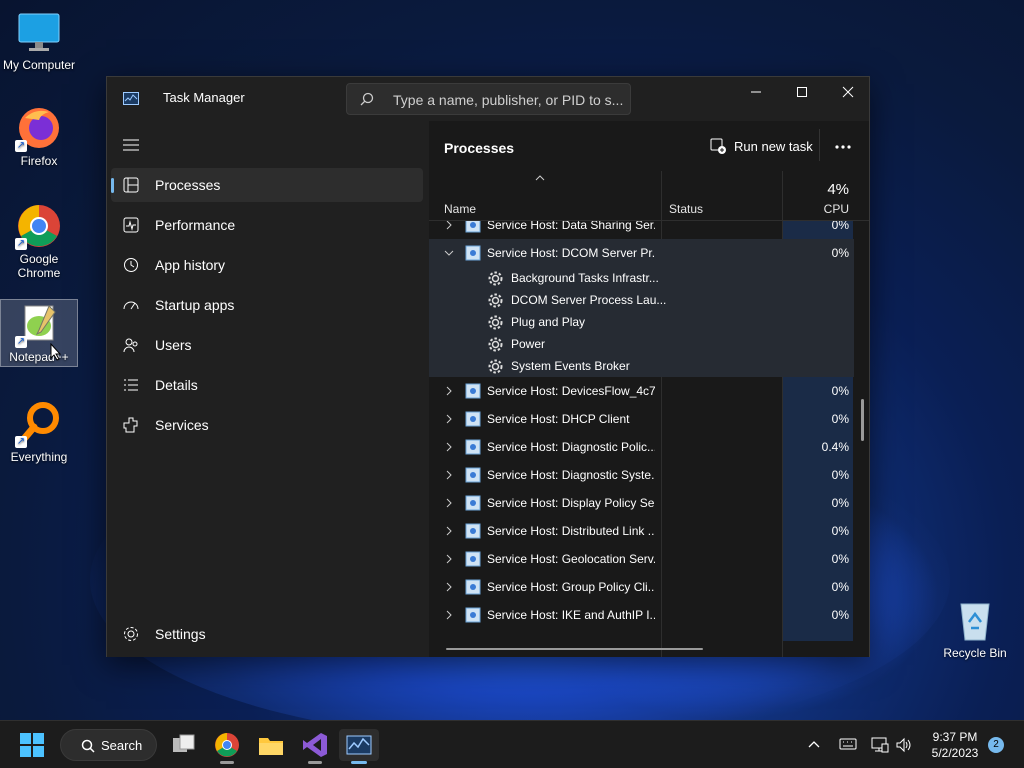  Describe the element at coordinates (131, 634) in the screenshot. I see `settings-gear-icon` at that location.